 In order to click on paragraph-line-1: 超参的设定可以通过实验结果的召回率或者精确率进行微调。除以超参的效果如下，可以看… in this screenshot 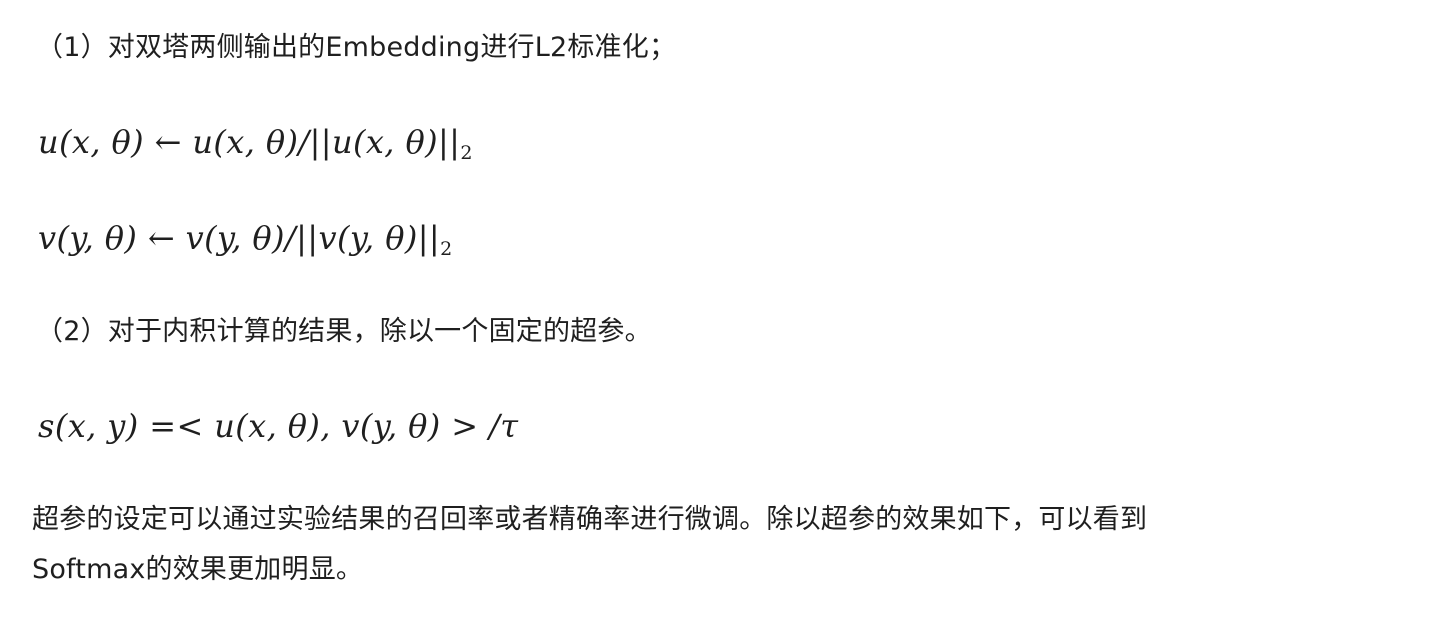, I will do `click(590, 519)`.